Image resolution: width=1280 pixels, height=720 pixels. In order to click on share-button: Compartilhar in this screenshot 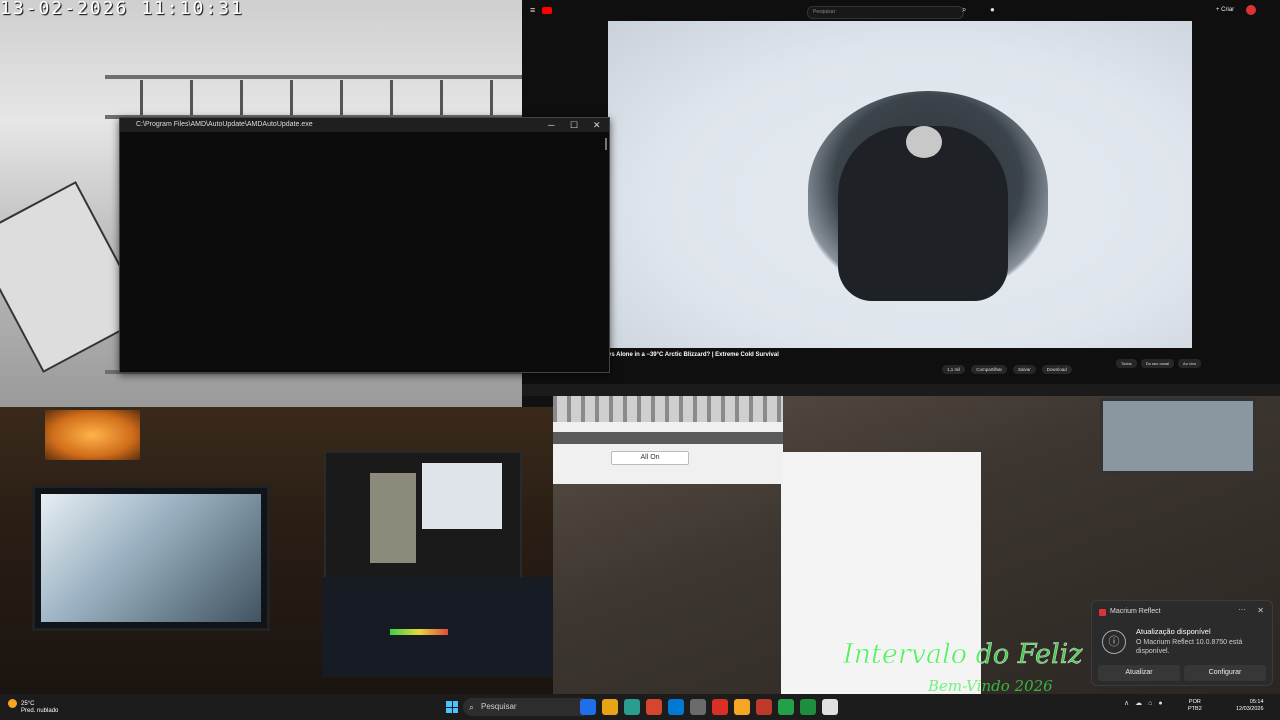, I will do `click(989, 369)`.